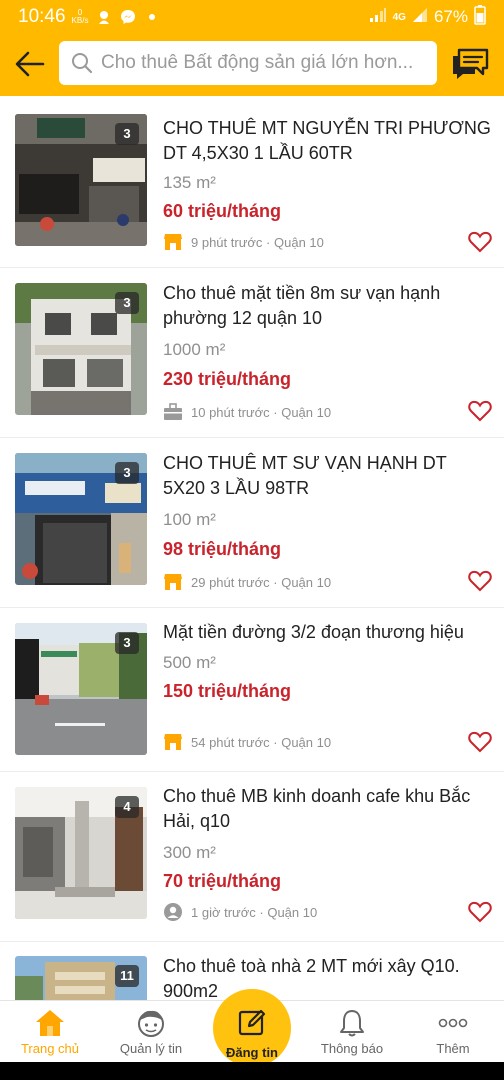 The image size is (504, 1080). What do you see at coordinates (189, 519) in the screenshot?
I see `listing-area: 100 m²` at bounding box center [189, 519].